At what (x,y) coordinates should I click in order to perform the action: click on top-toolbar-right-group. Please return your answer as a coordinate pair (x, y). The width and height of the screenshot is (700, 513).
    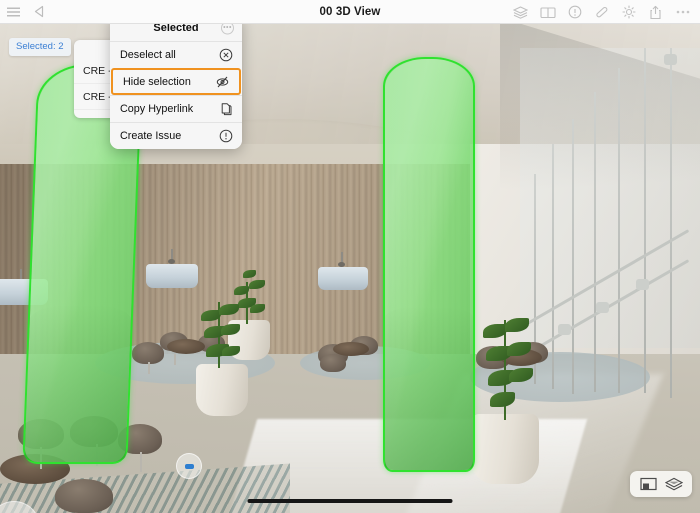
    Looking at the image, I should click on (601, 12).